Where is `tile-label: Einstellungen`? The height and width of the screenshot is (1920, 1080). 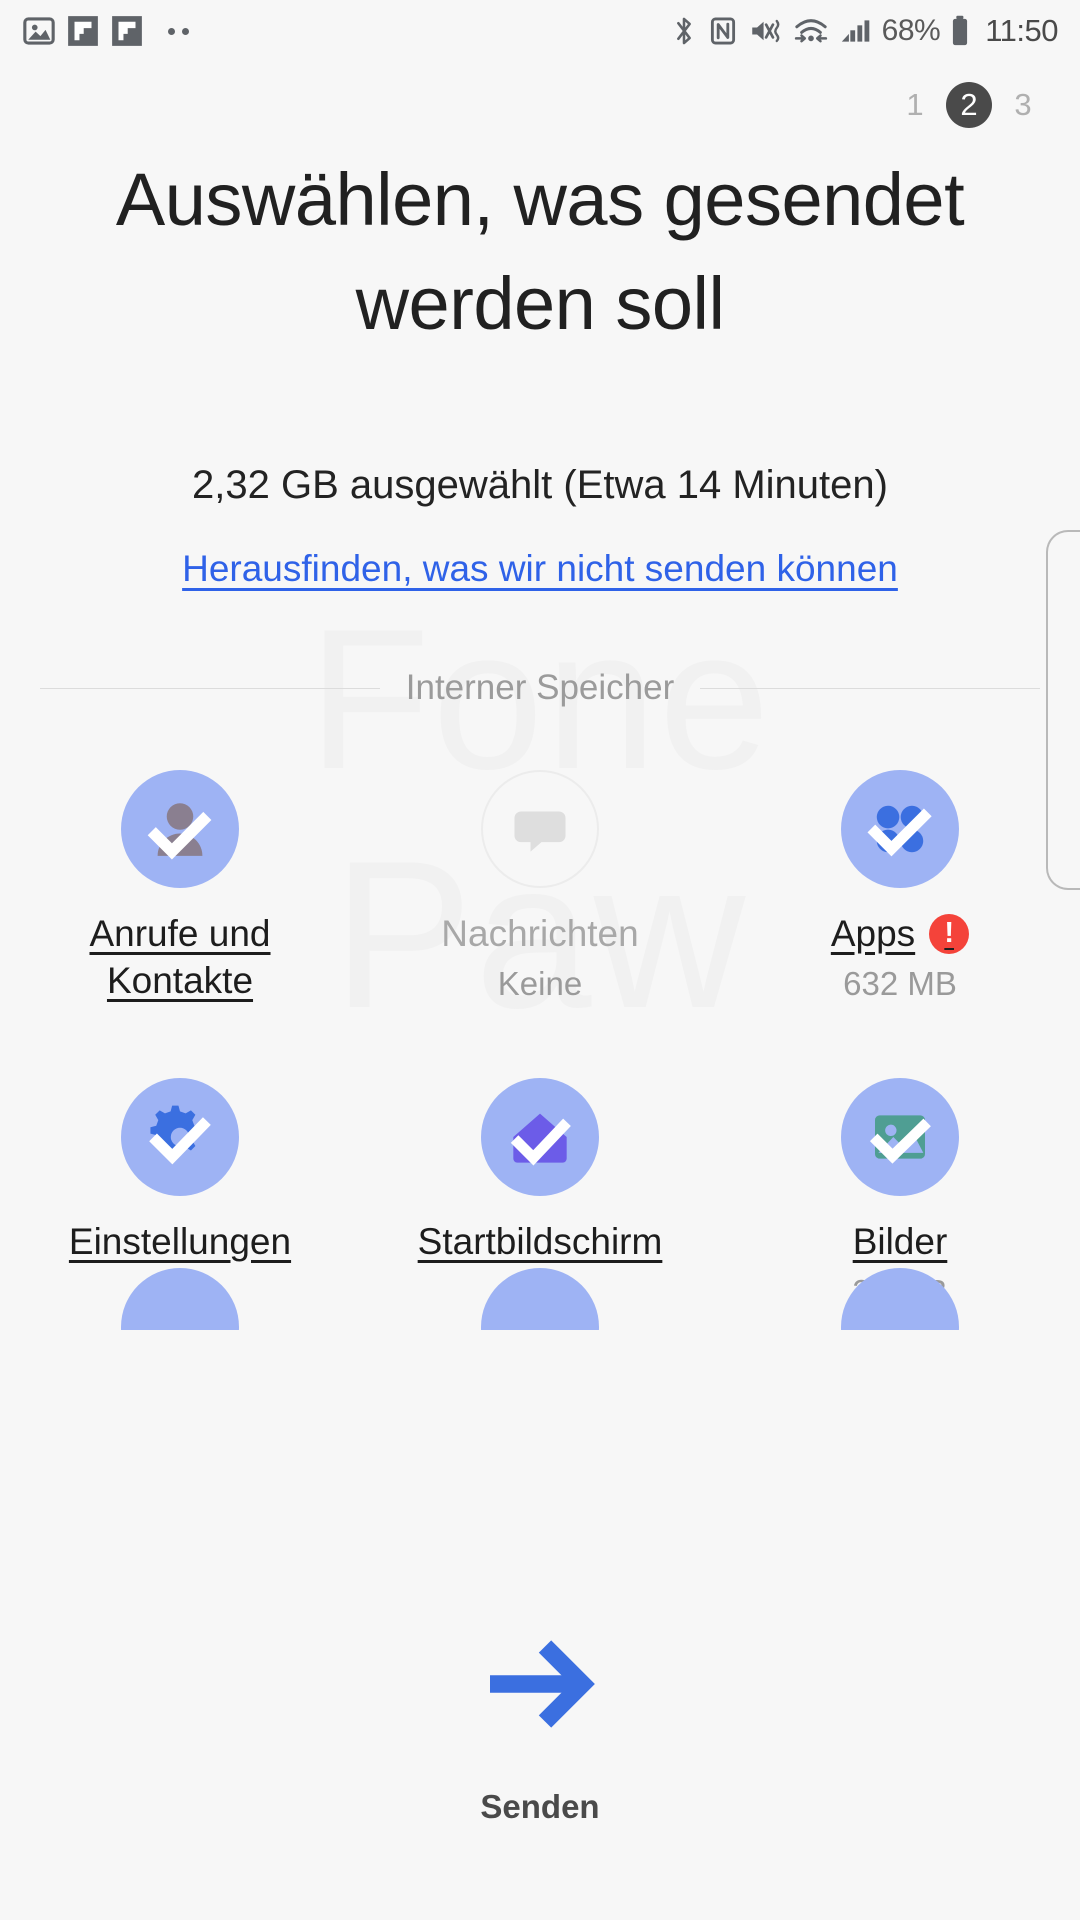 tile-label: Einstellungen is located at coordinates (180, 1241).